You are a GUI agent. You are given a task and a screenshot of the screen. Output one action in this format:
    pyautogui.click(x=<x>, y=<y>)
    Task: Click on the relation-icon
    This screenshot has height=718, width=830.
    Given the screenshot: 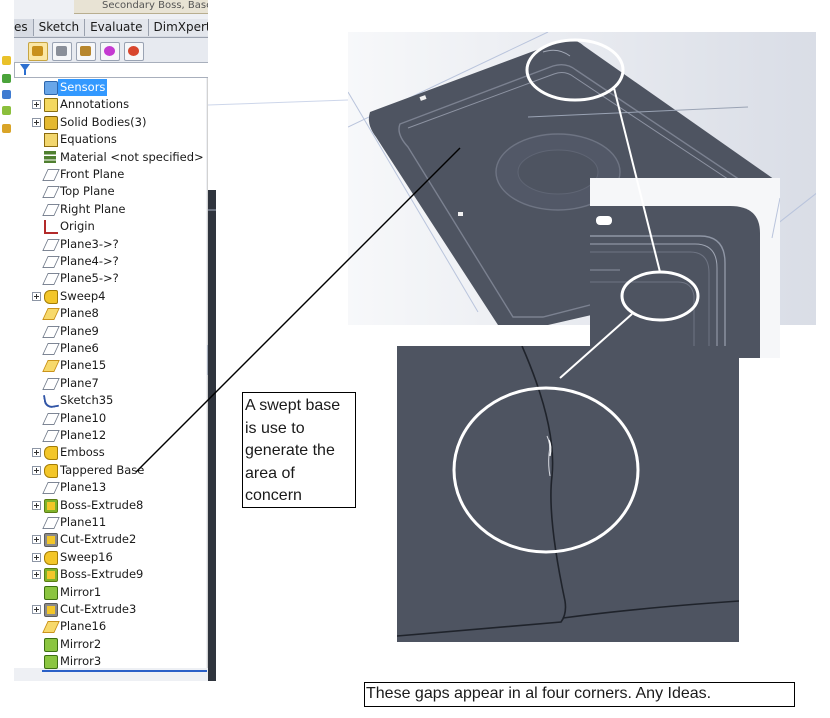 What is the action you would take?
    pyautogui.click(x=6, y=78)
    